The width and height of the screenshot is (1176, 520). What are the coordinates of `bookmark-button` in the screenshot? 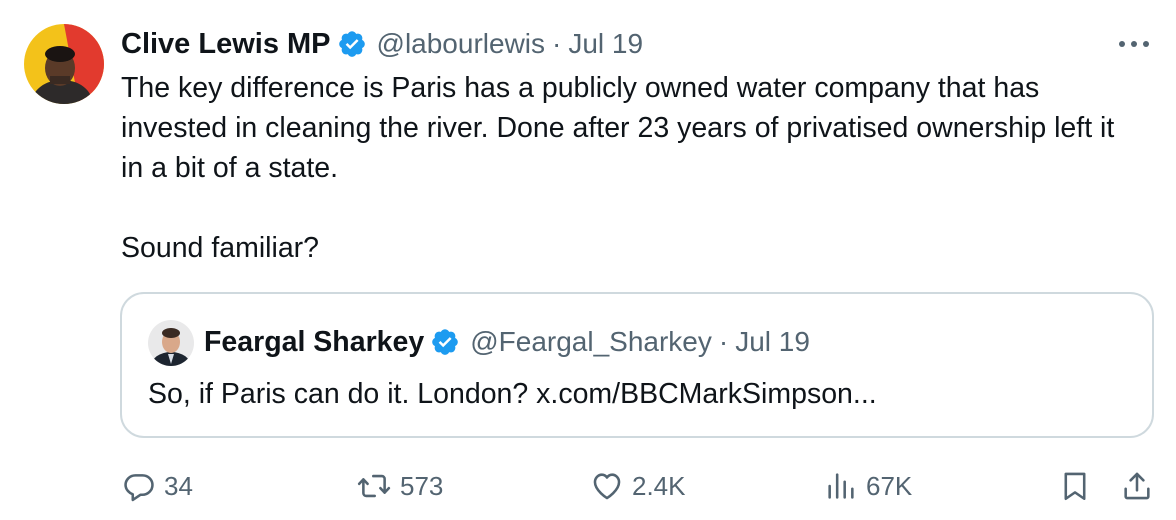 It's located at (1075, 486).